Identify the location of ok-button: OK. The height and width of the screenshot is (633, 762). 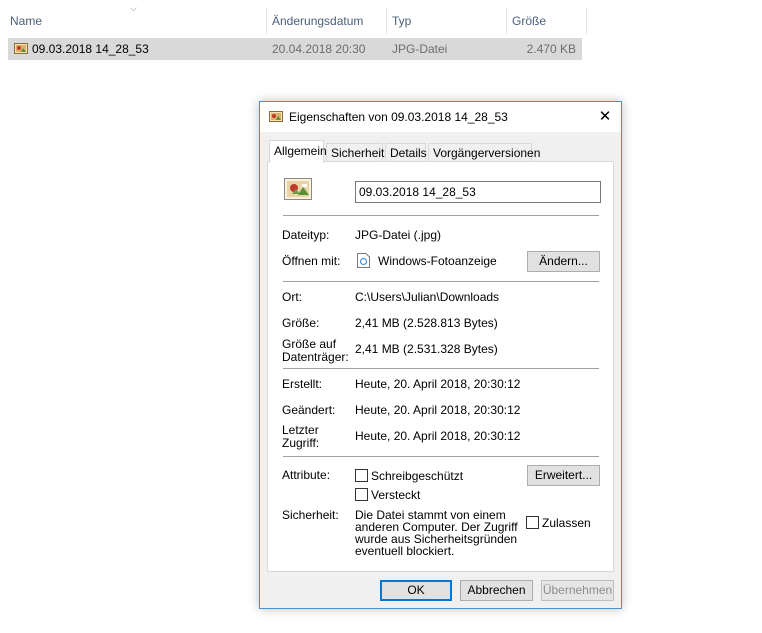
(416, 590).